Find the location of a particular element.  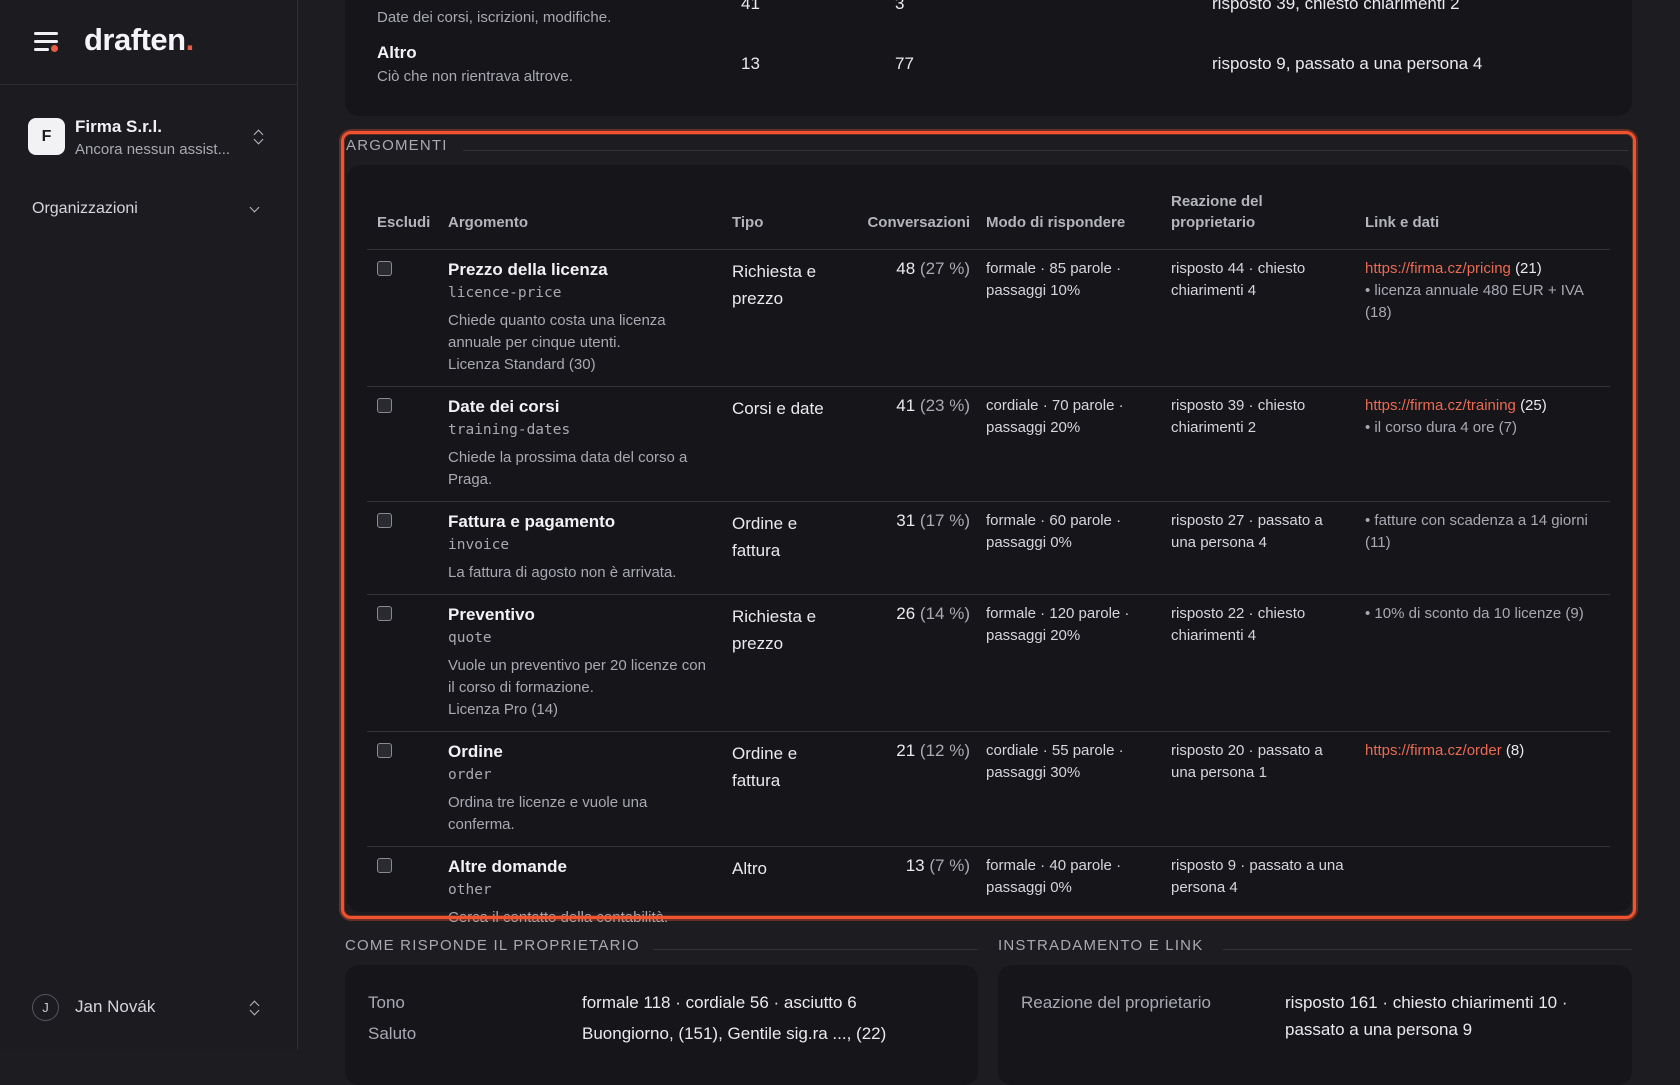

user-menu: J Jan Novák is located at coordinates (152, 1009).